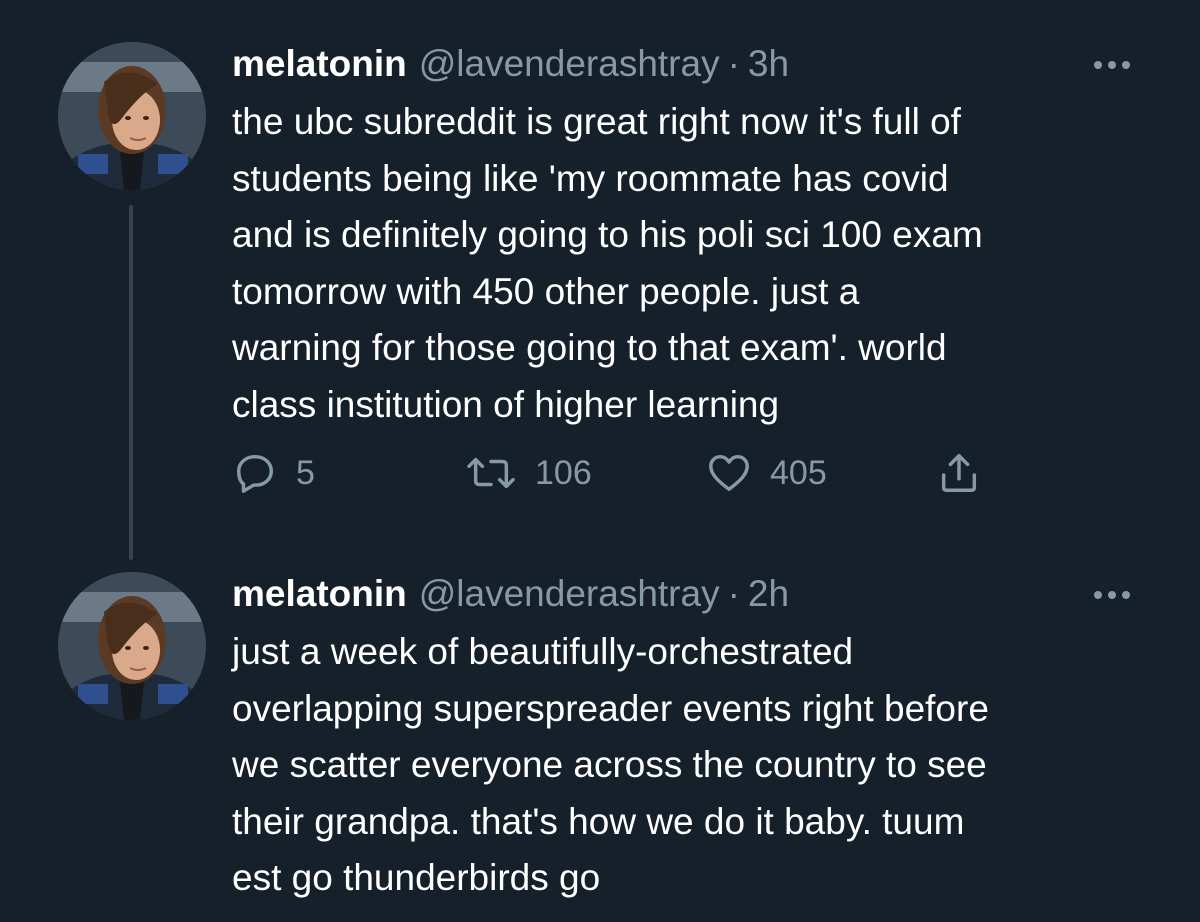  I want to click on retweet-button: 106, so click(528, 473).